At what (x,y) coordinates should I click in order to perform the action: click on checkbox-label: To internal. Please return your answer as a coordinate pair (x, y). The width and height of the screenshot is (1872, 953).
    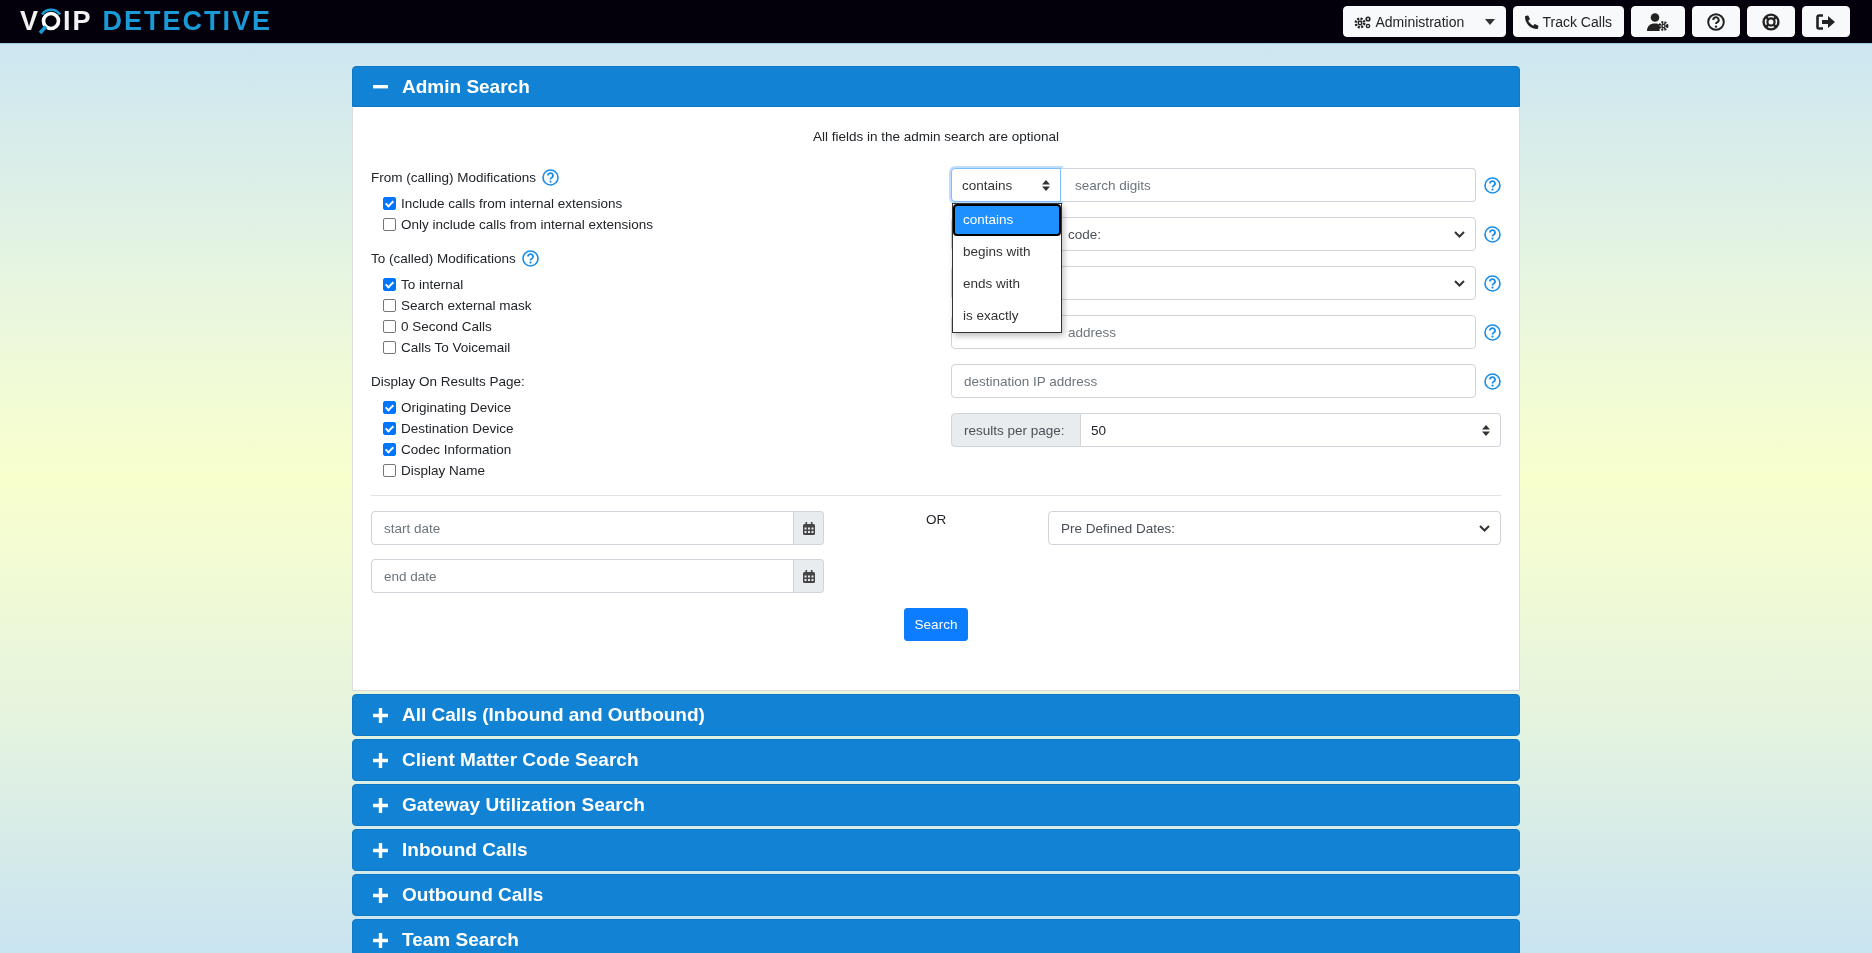
    Looking at the image, I should click on (432, 284).